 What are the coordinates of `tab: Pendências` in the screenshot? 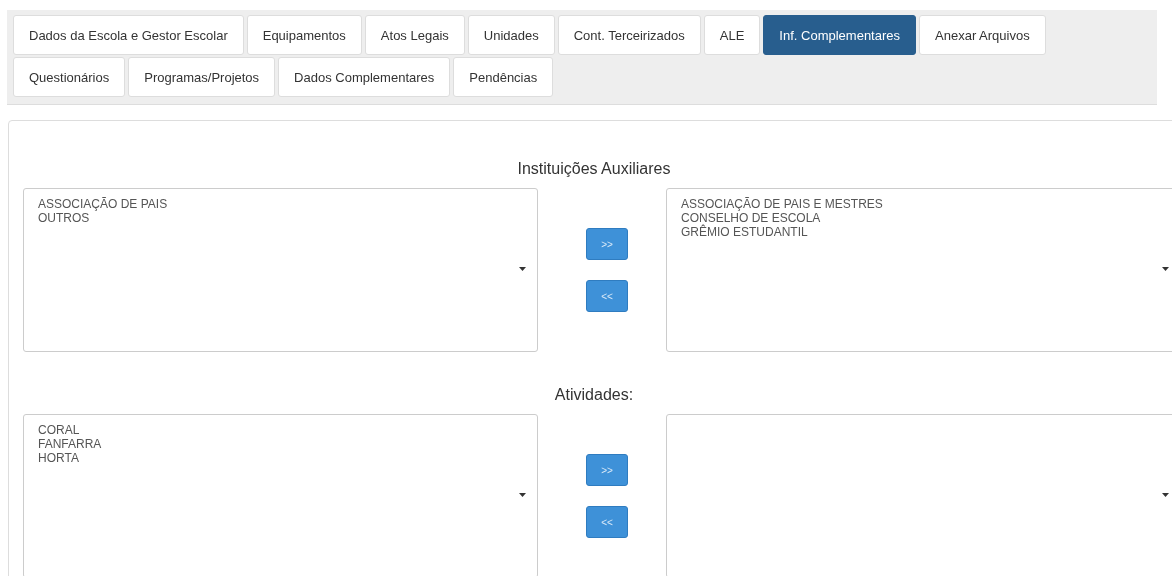 It's located at (503, 77).